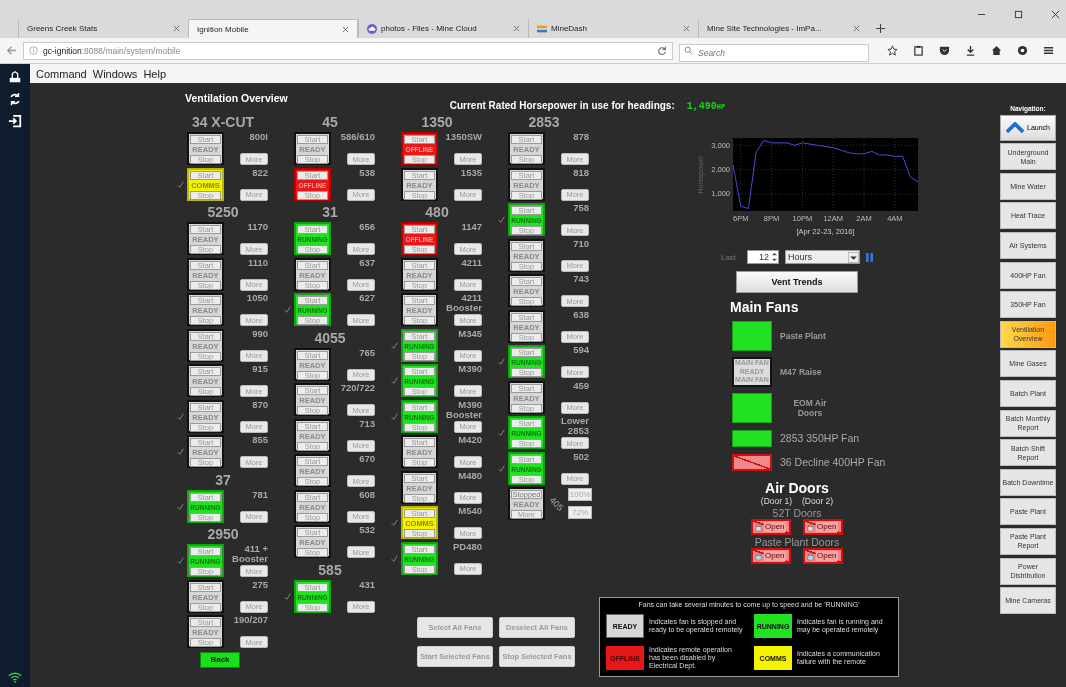 This screenshot has width=1066, height=687. What do you see at coordinates (464, 409) in the screenshot?
I see `fan-label: M390 Booster` at bounding box center [464, 409].